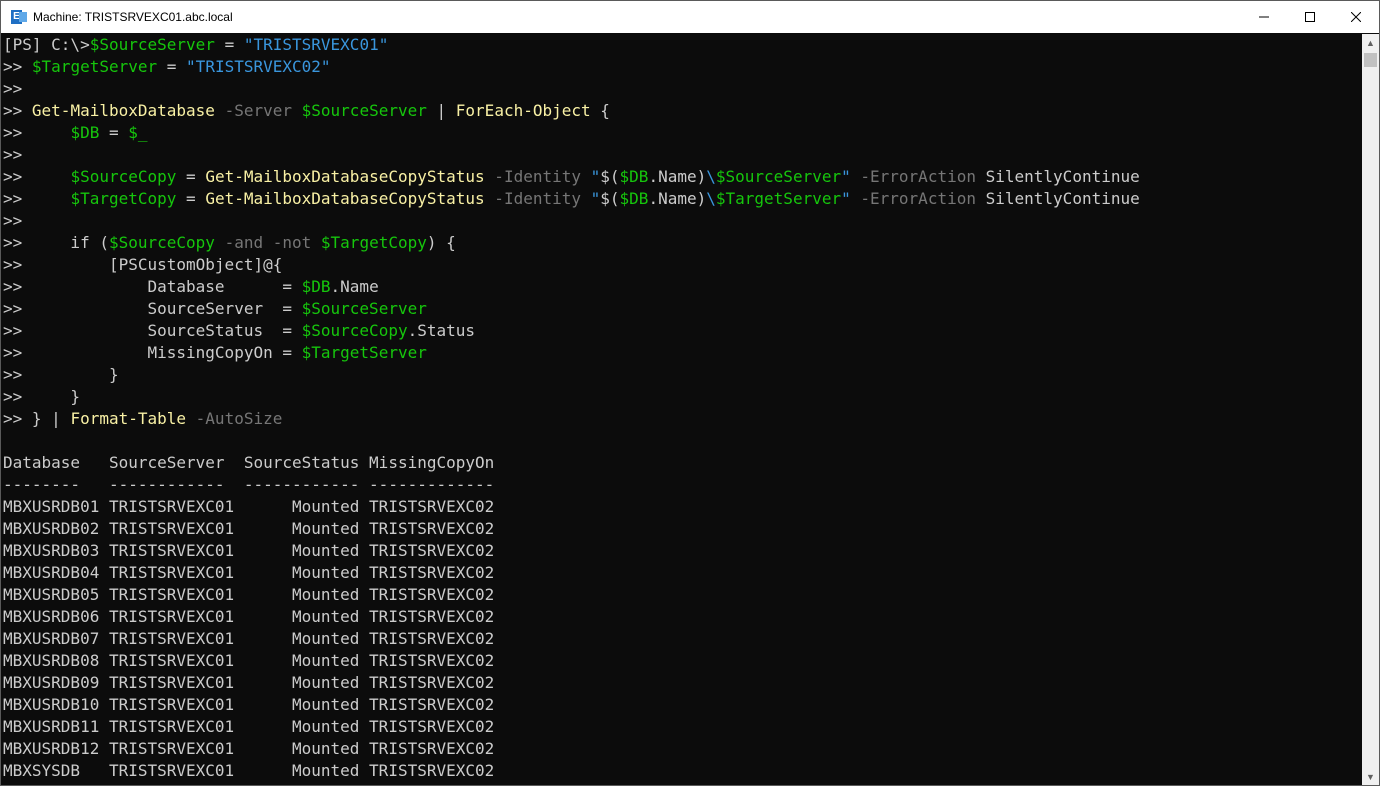 The width and height of the screenshot is (1380, 786). Describe the element at coordinates (234, 418) in the screenshot. I see `console-token: -AutoSize` at that location.